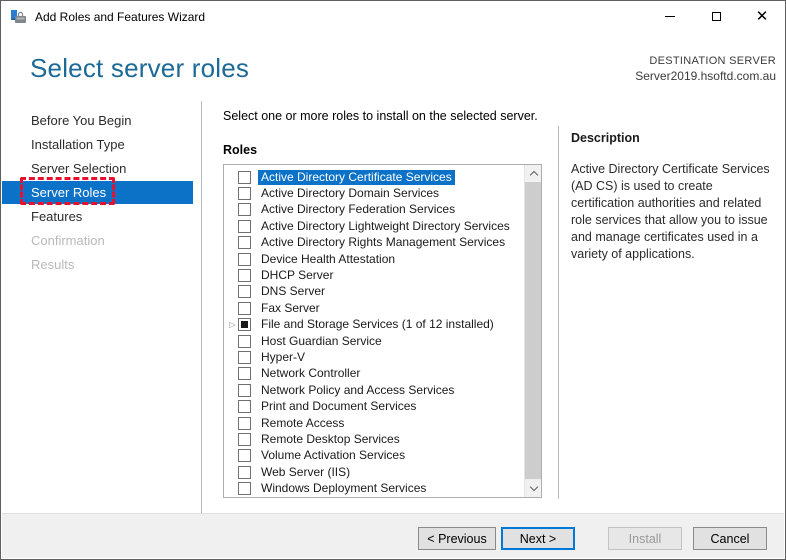  I want to click on role-label: Active Directory Domain Services, so click(350, 193).